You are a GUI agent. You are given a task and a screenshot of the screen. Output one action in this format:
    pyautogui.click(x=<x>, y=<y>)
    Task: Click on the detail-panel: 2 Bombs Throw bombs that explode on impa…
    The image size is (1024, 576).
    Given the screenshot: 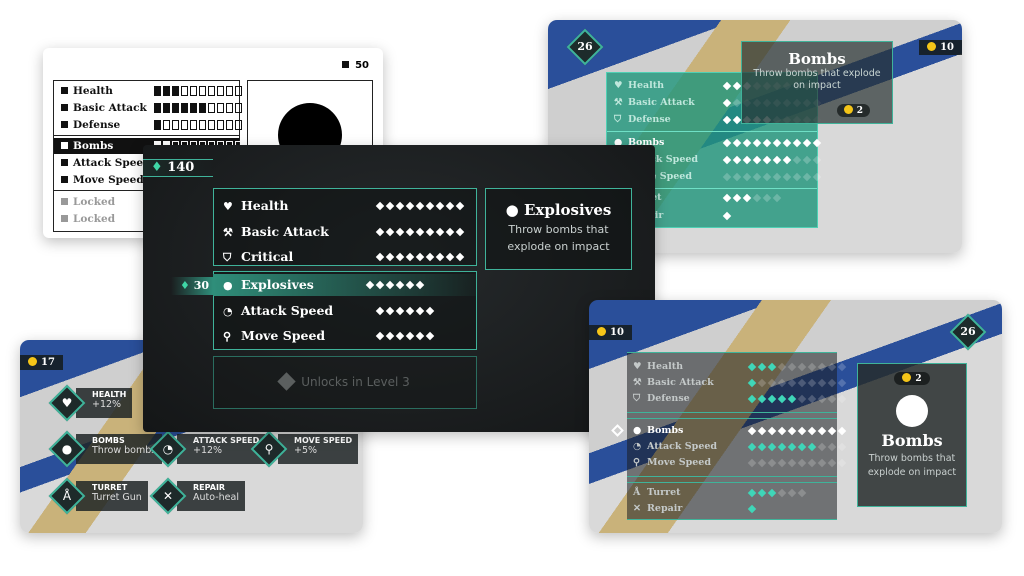 What is the action you would take?
    pyautogui.click(x=912, y=435)
    